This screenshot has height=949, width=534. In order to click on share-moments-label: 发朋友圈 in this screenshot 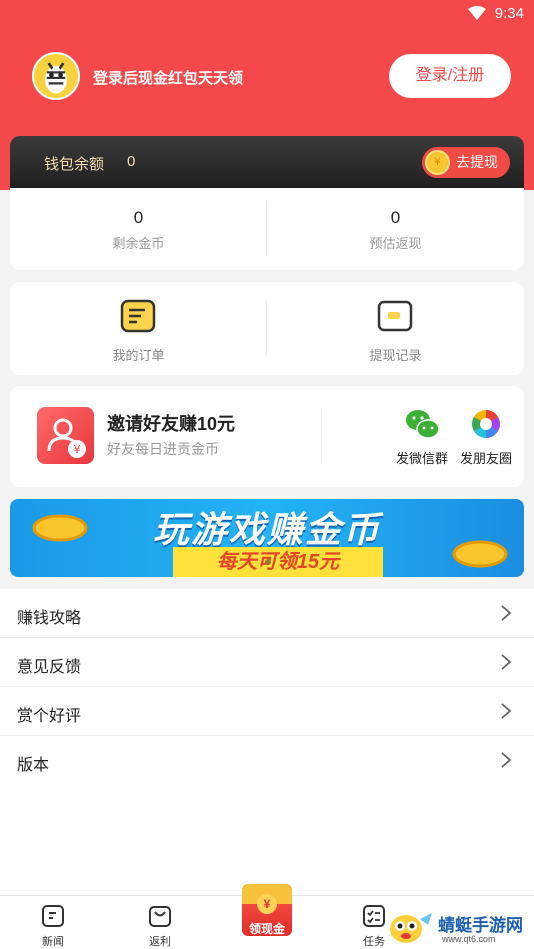, I will do `click(485, 458)`.